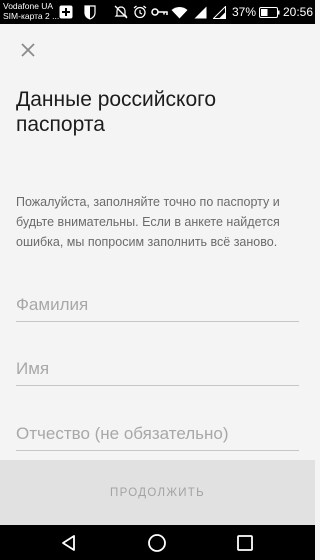 The height and width of the screenshot is (560, 320). I want to click on alarm-icon, so click(140, 12).